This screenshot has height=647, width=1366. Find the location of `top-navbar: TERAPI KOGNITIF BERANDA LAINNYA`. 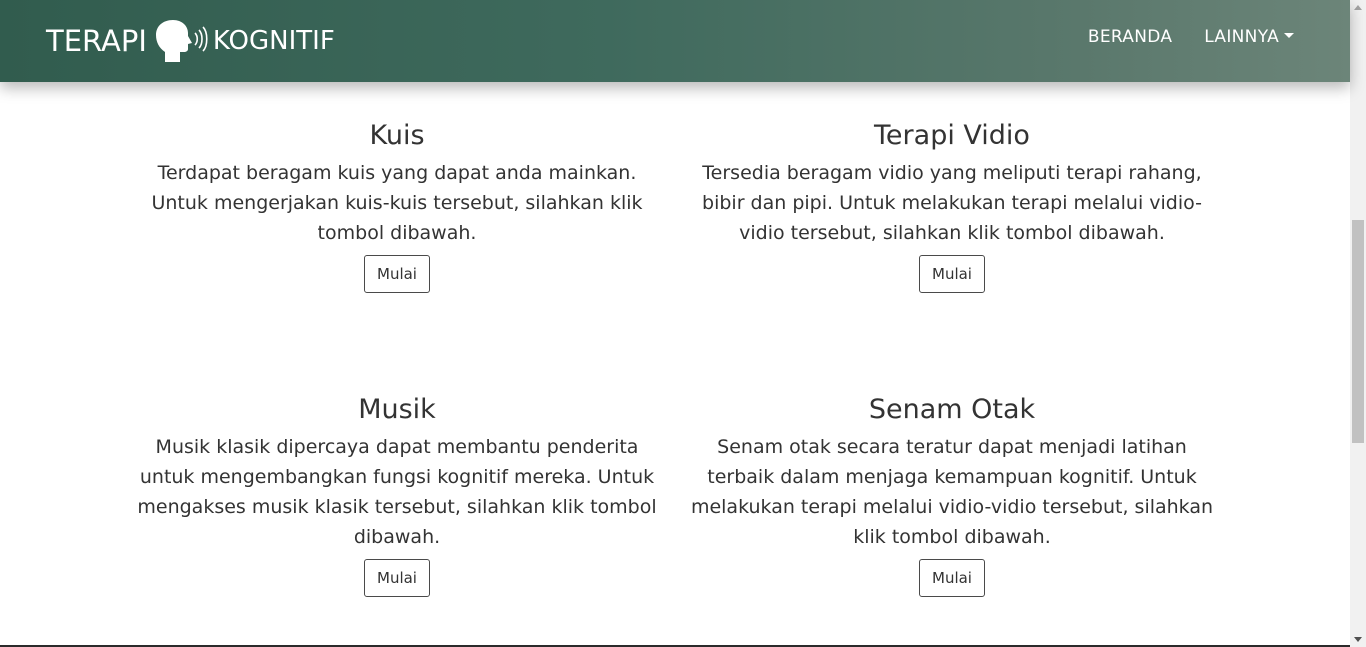

top-navbar: TERAPI KOGNITIF BERANDA LAINNYA is located at coordinates (675, 41).